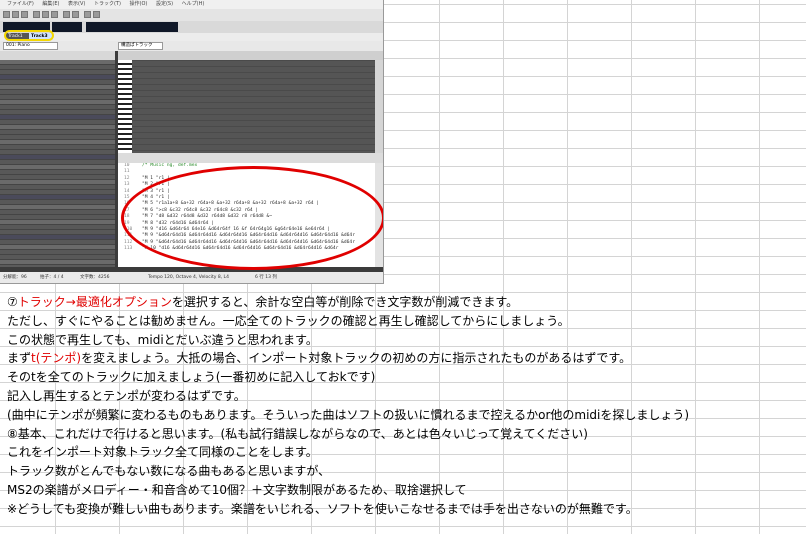 The height and width of the screenshot is (534, 806). Describe the element at coordinates (128, 249) in the screenshot. I see `mml-line-number: 113` at that location.